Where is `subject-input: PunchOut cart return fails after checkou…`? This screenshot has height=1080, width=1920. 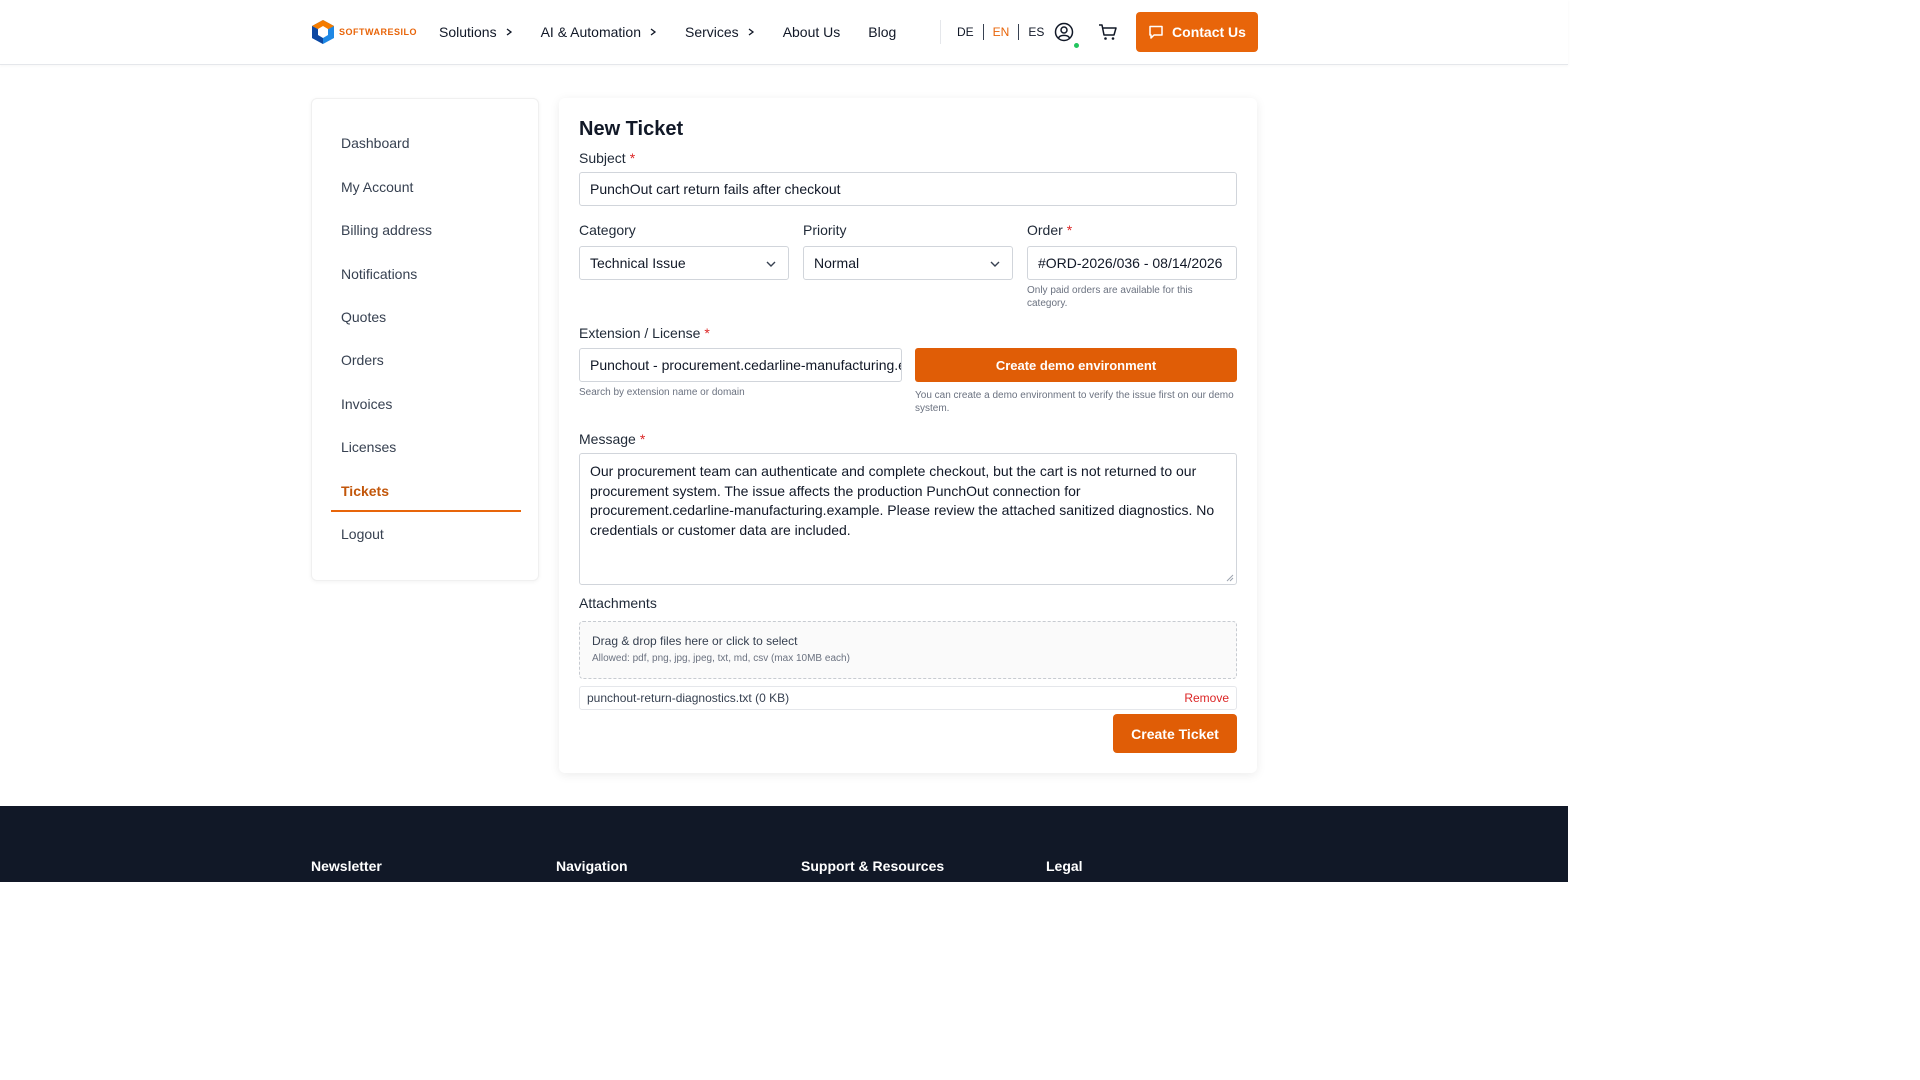
subject-input: PunchOut cart return fails after checkou… is located at coordinates (908, 189).